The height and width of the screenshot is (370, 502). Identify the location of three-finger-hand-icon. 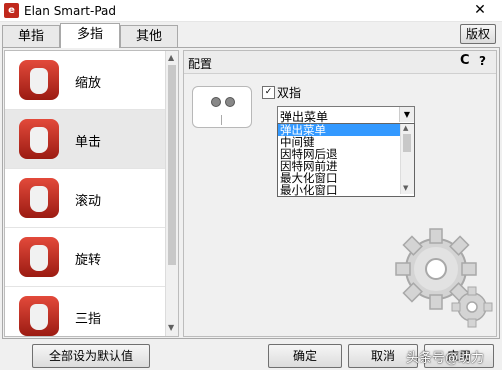
(39, 316).